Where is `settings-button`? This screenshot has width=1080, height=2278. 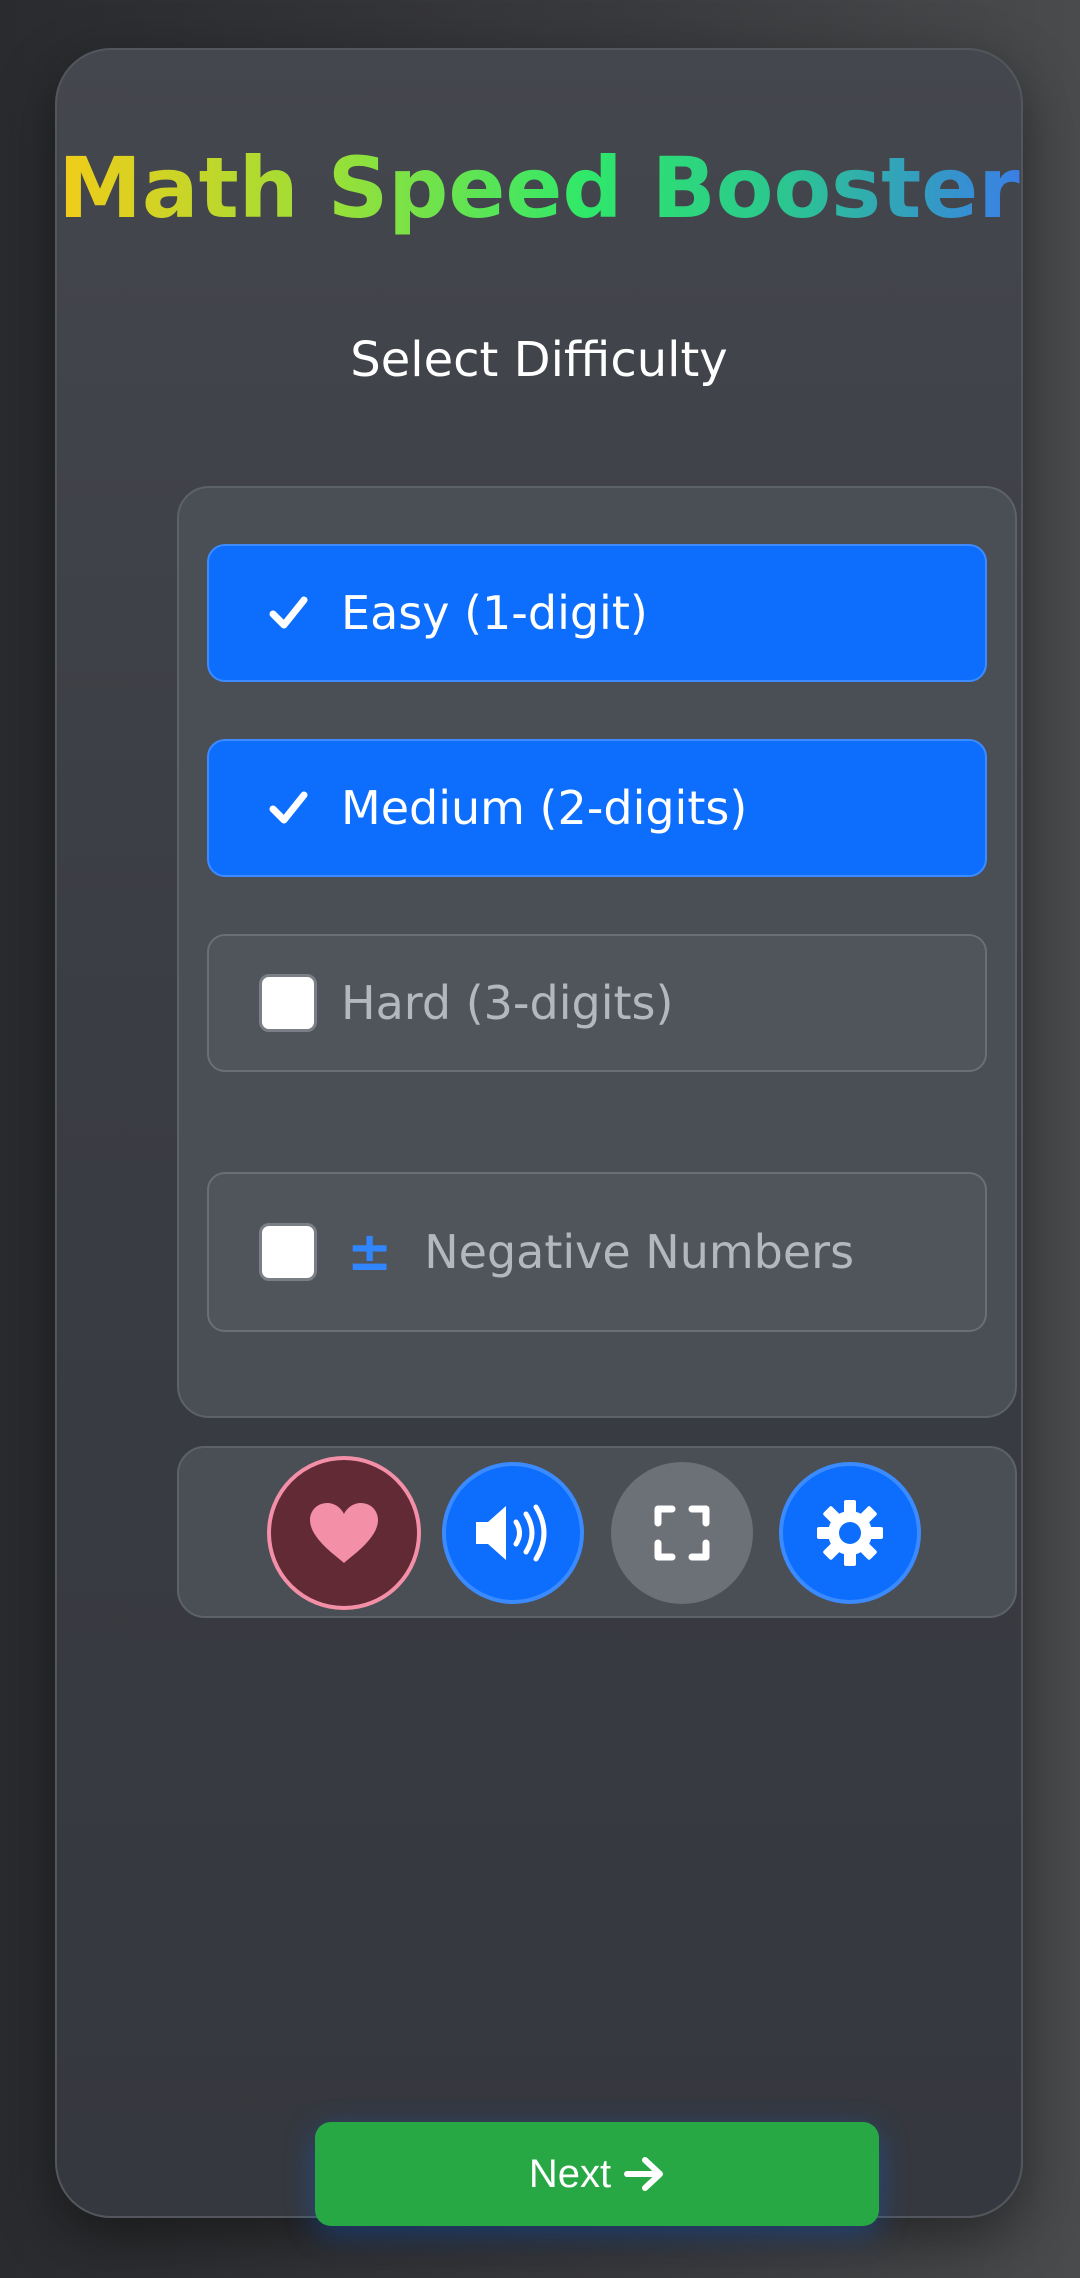 settings-button is located at coordinates (850, 1533).